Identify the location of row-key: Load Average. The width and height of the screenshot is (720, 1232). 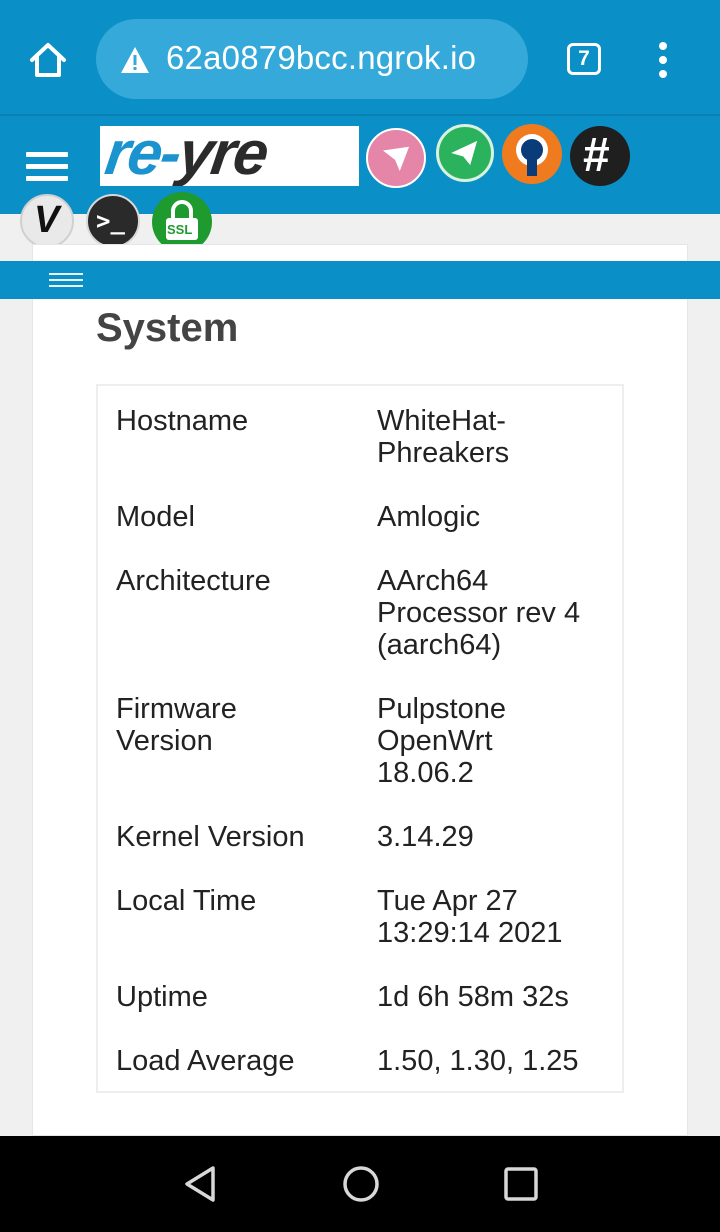
(205, 1061).